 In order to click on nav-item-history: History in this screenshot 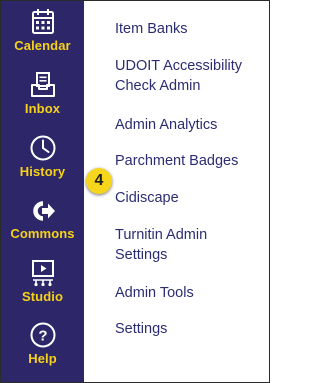, I will do `click(42, 156)`.